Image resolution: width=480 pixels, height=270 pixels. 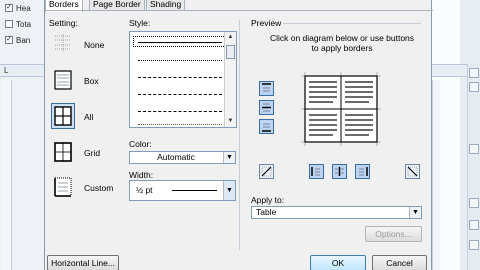 What do you see at coordinates (22, 135) in the screenshot?
I see `word-left-pane: ✓ Hea Tota ✓ Ban L` at bounding box center [22, 135].